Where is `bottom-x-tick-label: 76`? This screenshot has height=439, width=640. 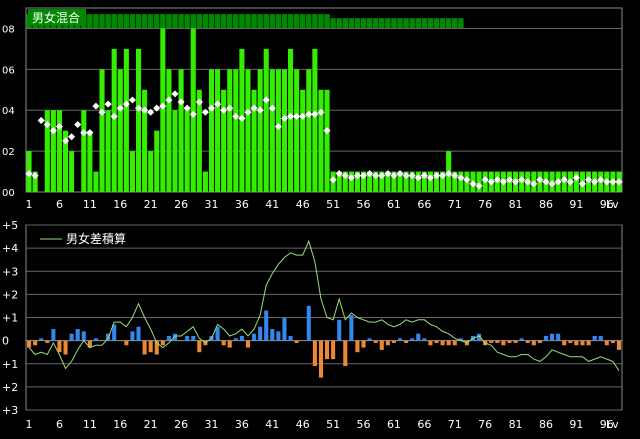
bottom-x-tick-label: 76 is located at coordinates (485, 424).